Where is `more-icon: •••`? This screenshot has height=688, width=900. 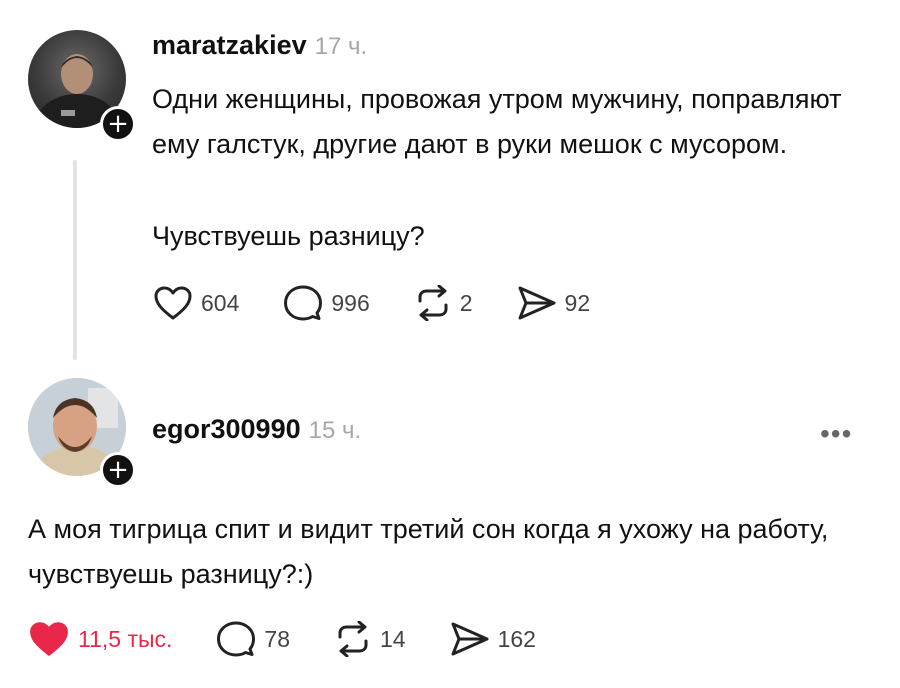
more-icon: ••• is located at coordinates (836, 434).